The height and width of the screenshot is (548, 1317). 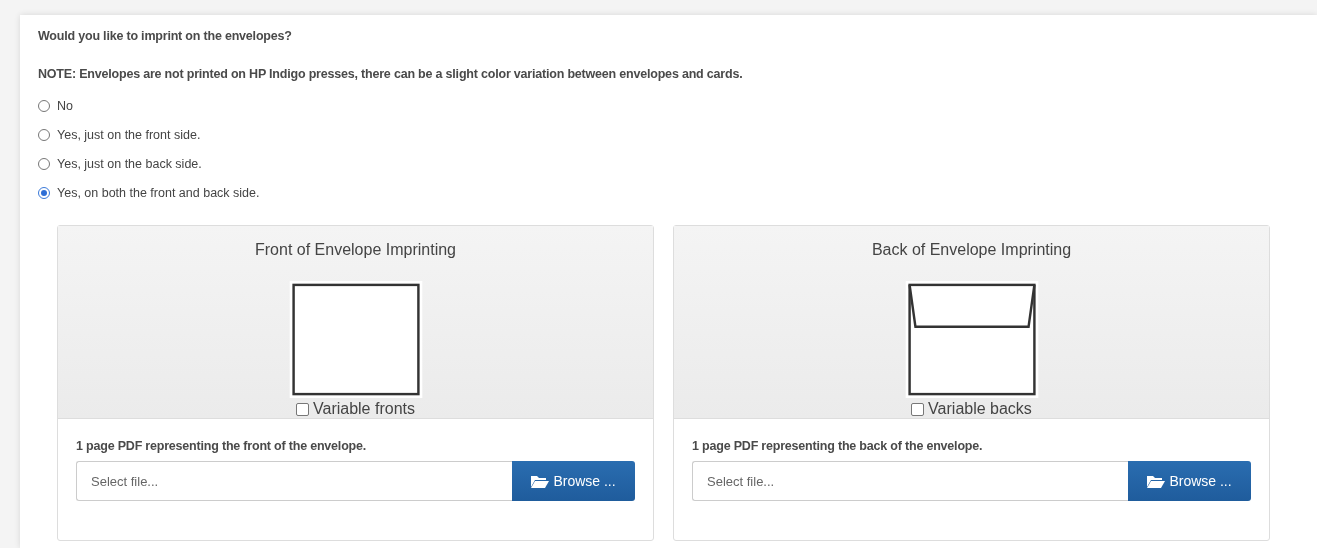 I want to click on checkbox-label: Variable fronts, so click(x=364, y=409).